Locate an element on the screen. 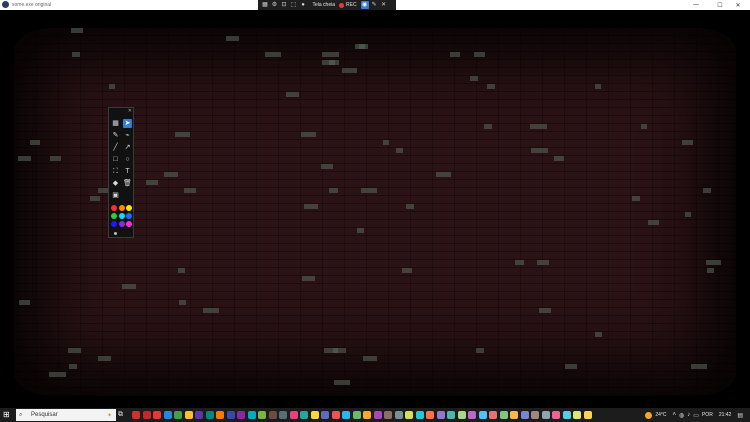 This screenshot has width=750, height=422. close-button: ✕ is located at coordinates (738, 5).